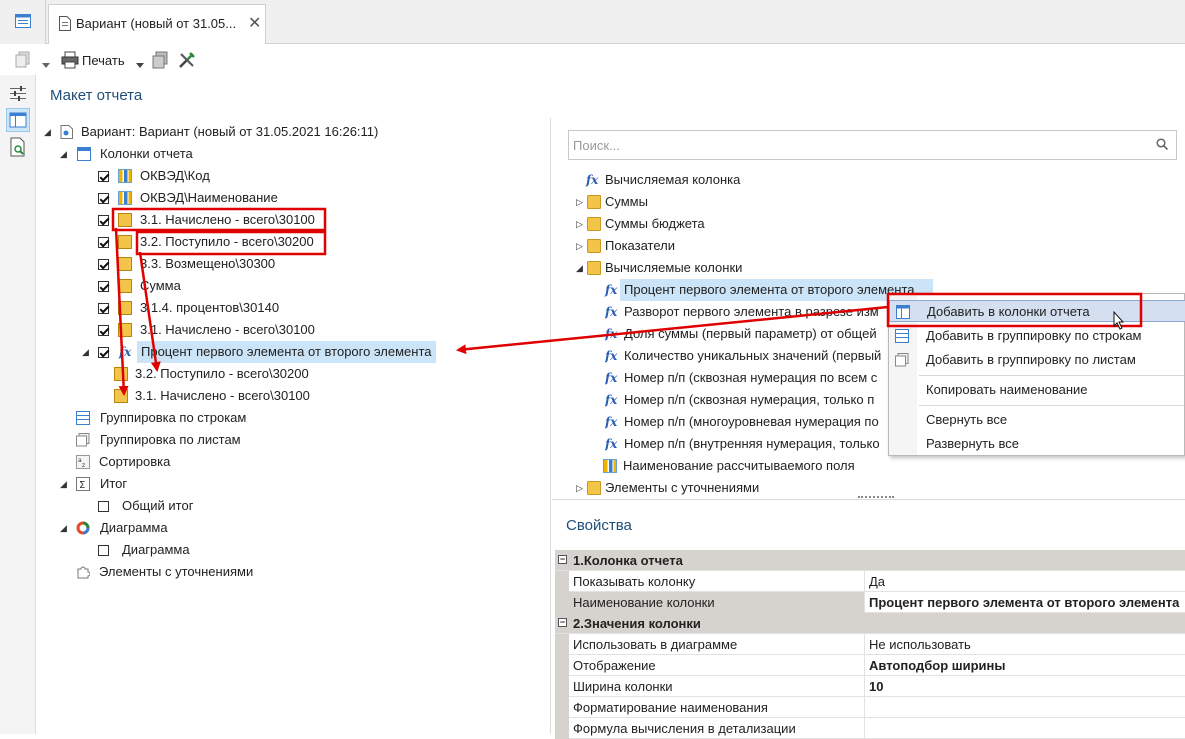  I want to click on property-row: Показывать колонку Да, so click(870, 581).